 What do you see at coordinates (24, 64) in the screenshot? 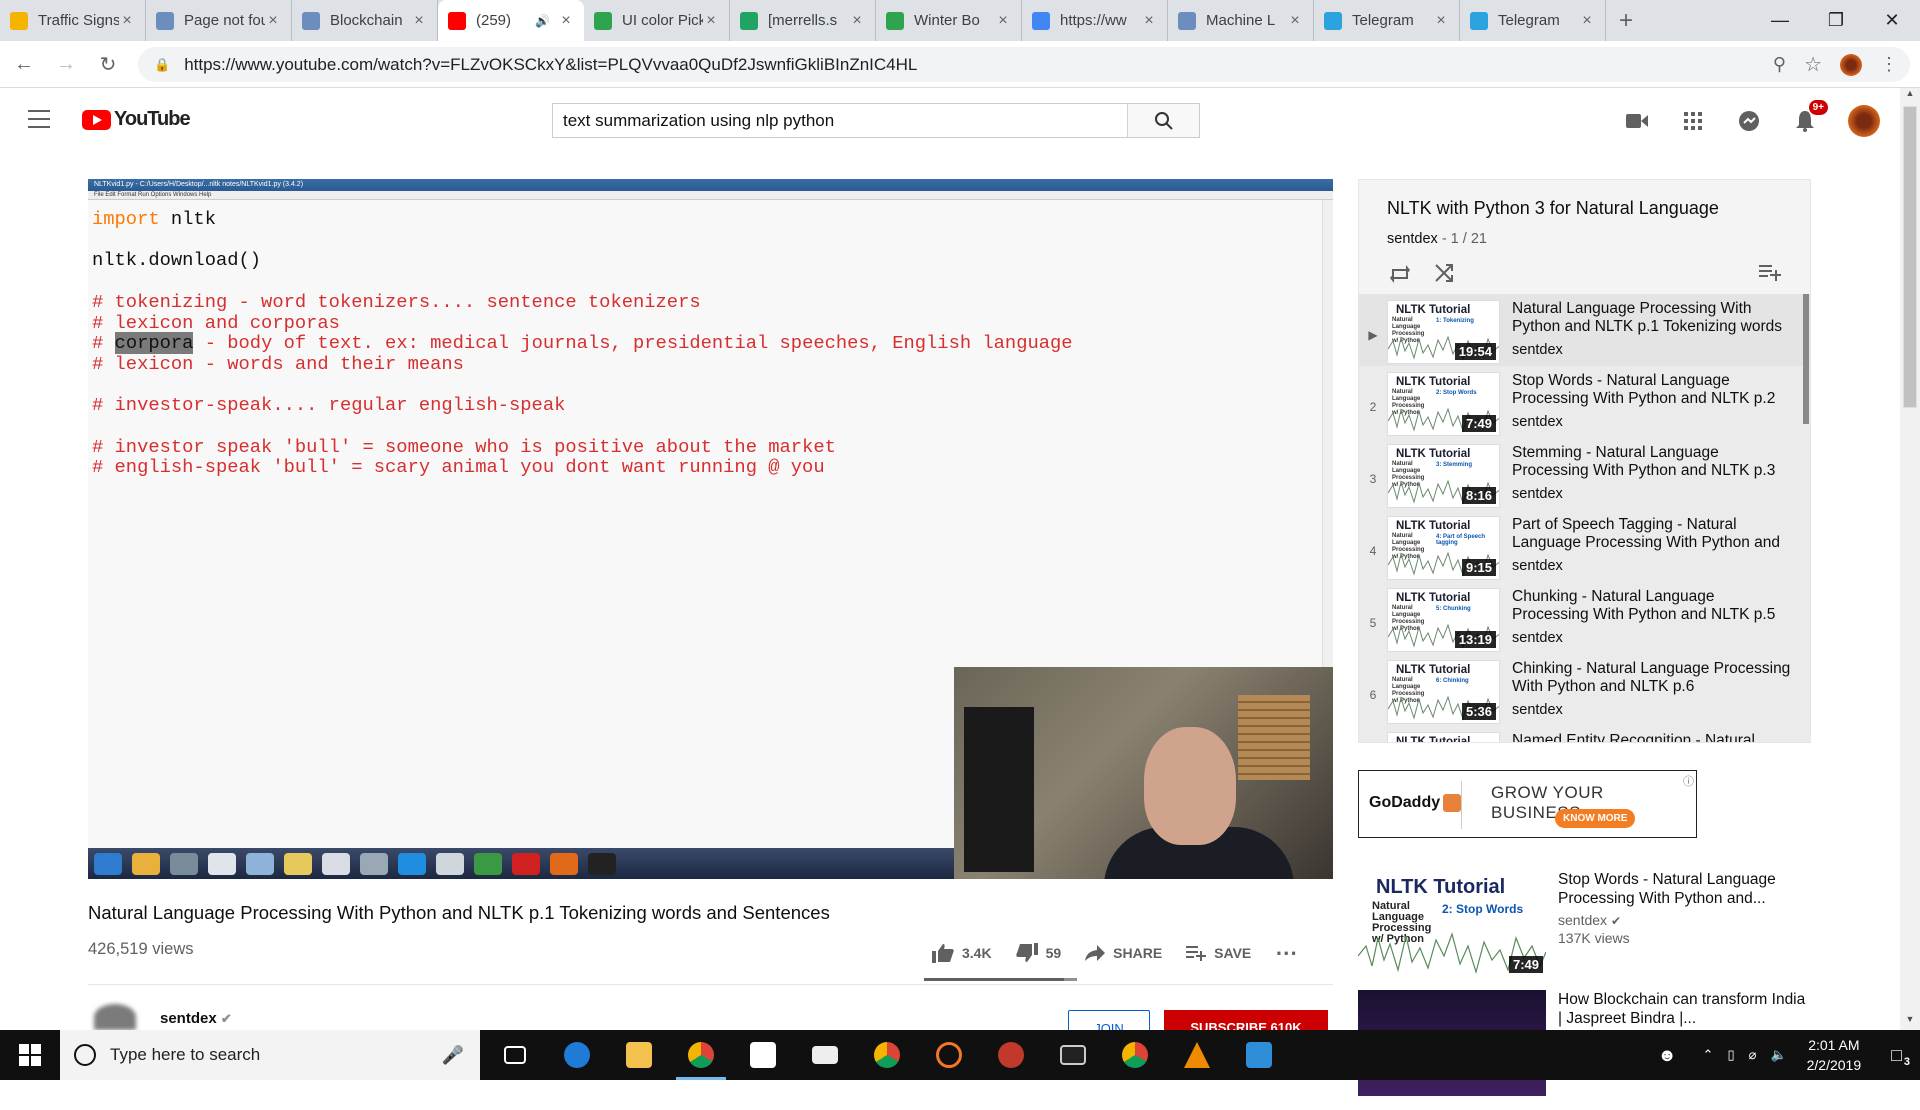
I see `back-icon: ←` at bounding box center [24, 64].